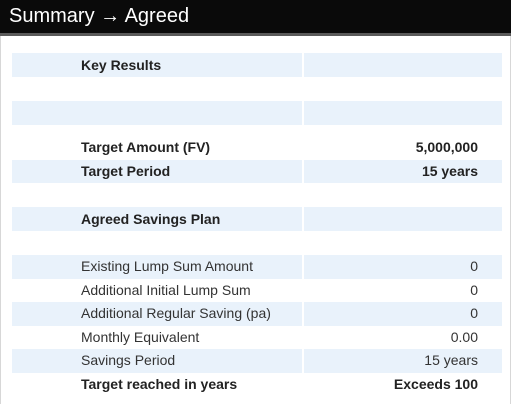 This screenshot has height=404, width=511. I want to click on table-row: Target reached in years Exceeds 100, so click(257, 385).